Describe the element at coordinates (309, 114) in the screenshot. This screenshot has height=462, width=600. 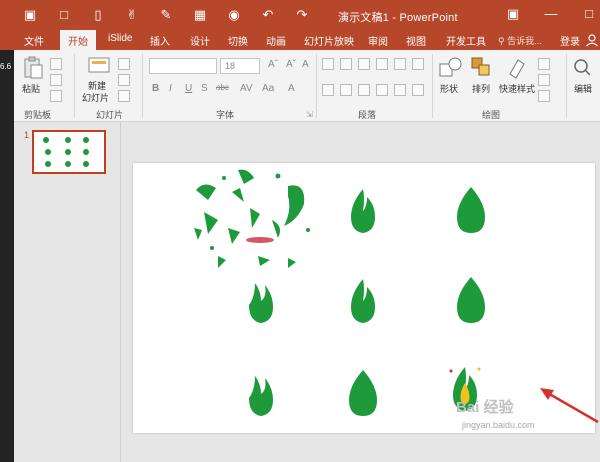
I see `font-dialog-launcher-icon: ⇲` at that location.